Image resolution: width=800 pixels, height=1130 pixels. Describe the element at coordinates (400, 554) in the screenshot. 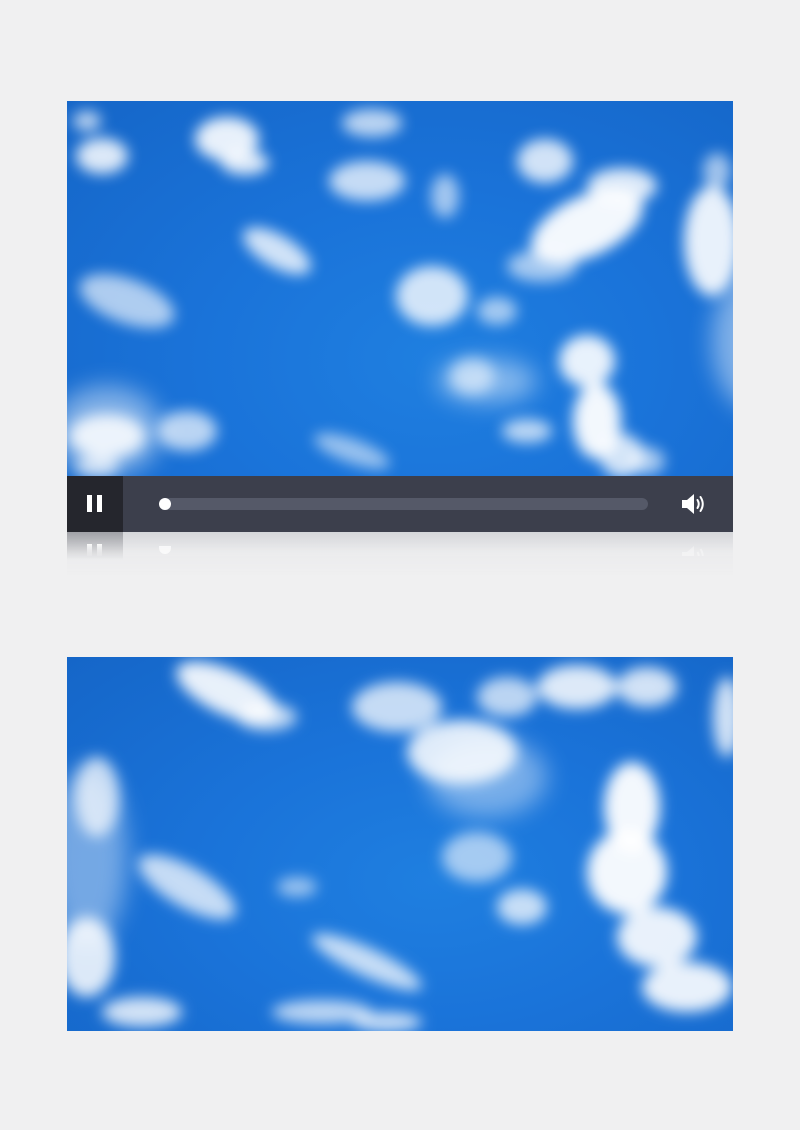

I see `control-bar-reflection` at that location.